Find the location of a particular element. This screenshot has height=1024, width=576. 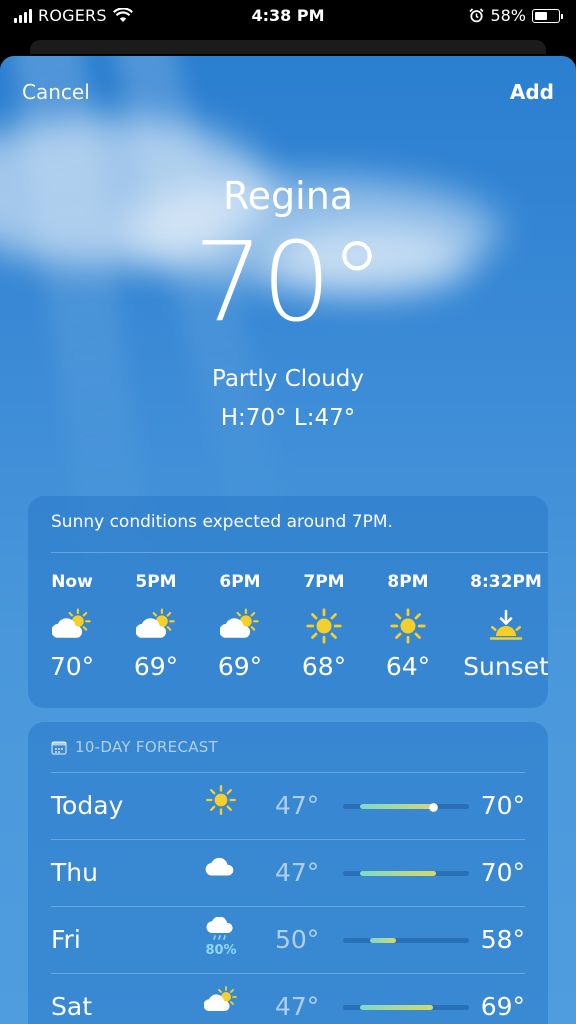

calendar-icon is located at coordinates (59, 747).